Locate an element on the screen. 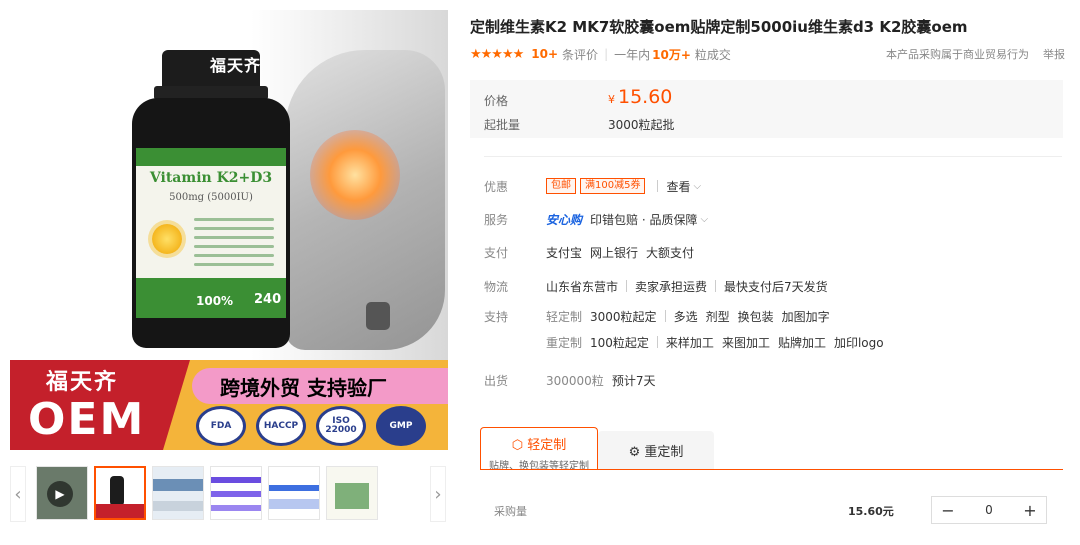  support-light-moq: 3000粒起定 is located at coordinates (623, 316).